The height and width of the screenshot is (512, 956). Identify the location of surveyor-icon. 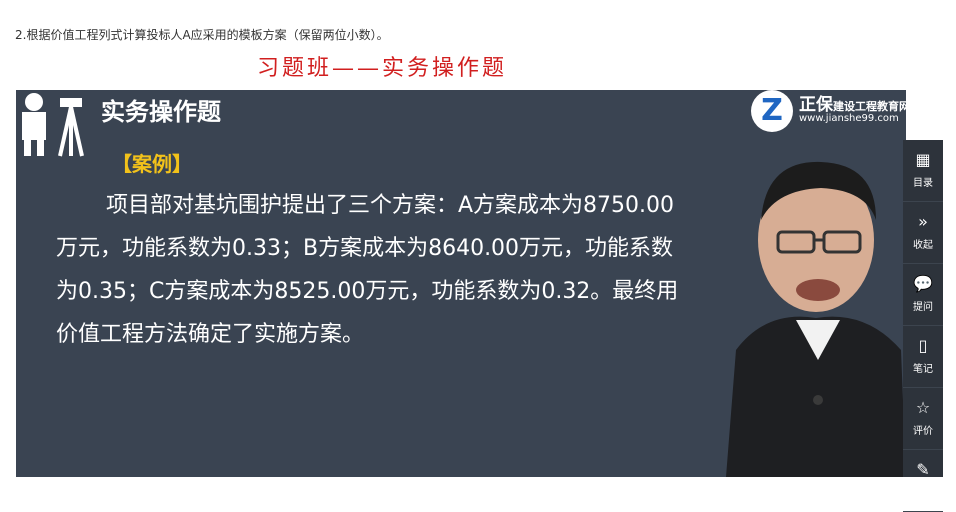
(53, 125).